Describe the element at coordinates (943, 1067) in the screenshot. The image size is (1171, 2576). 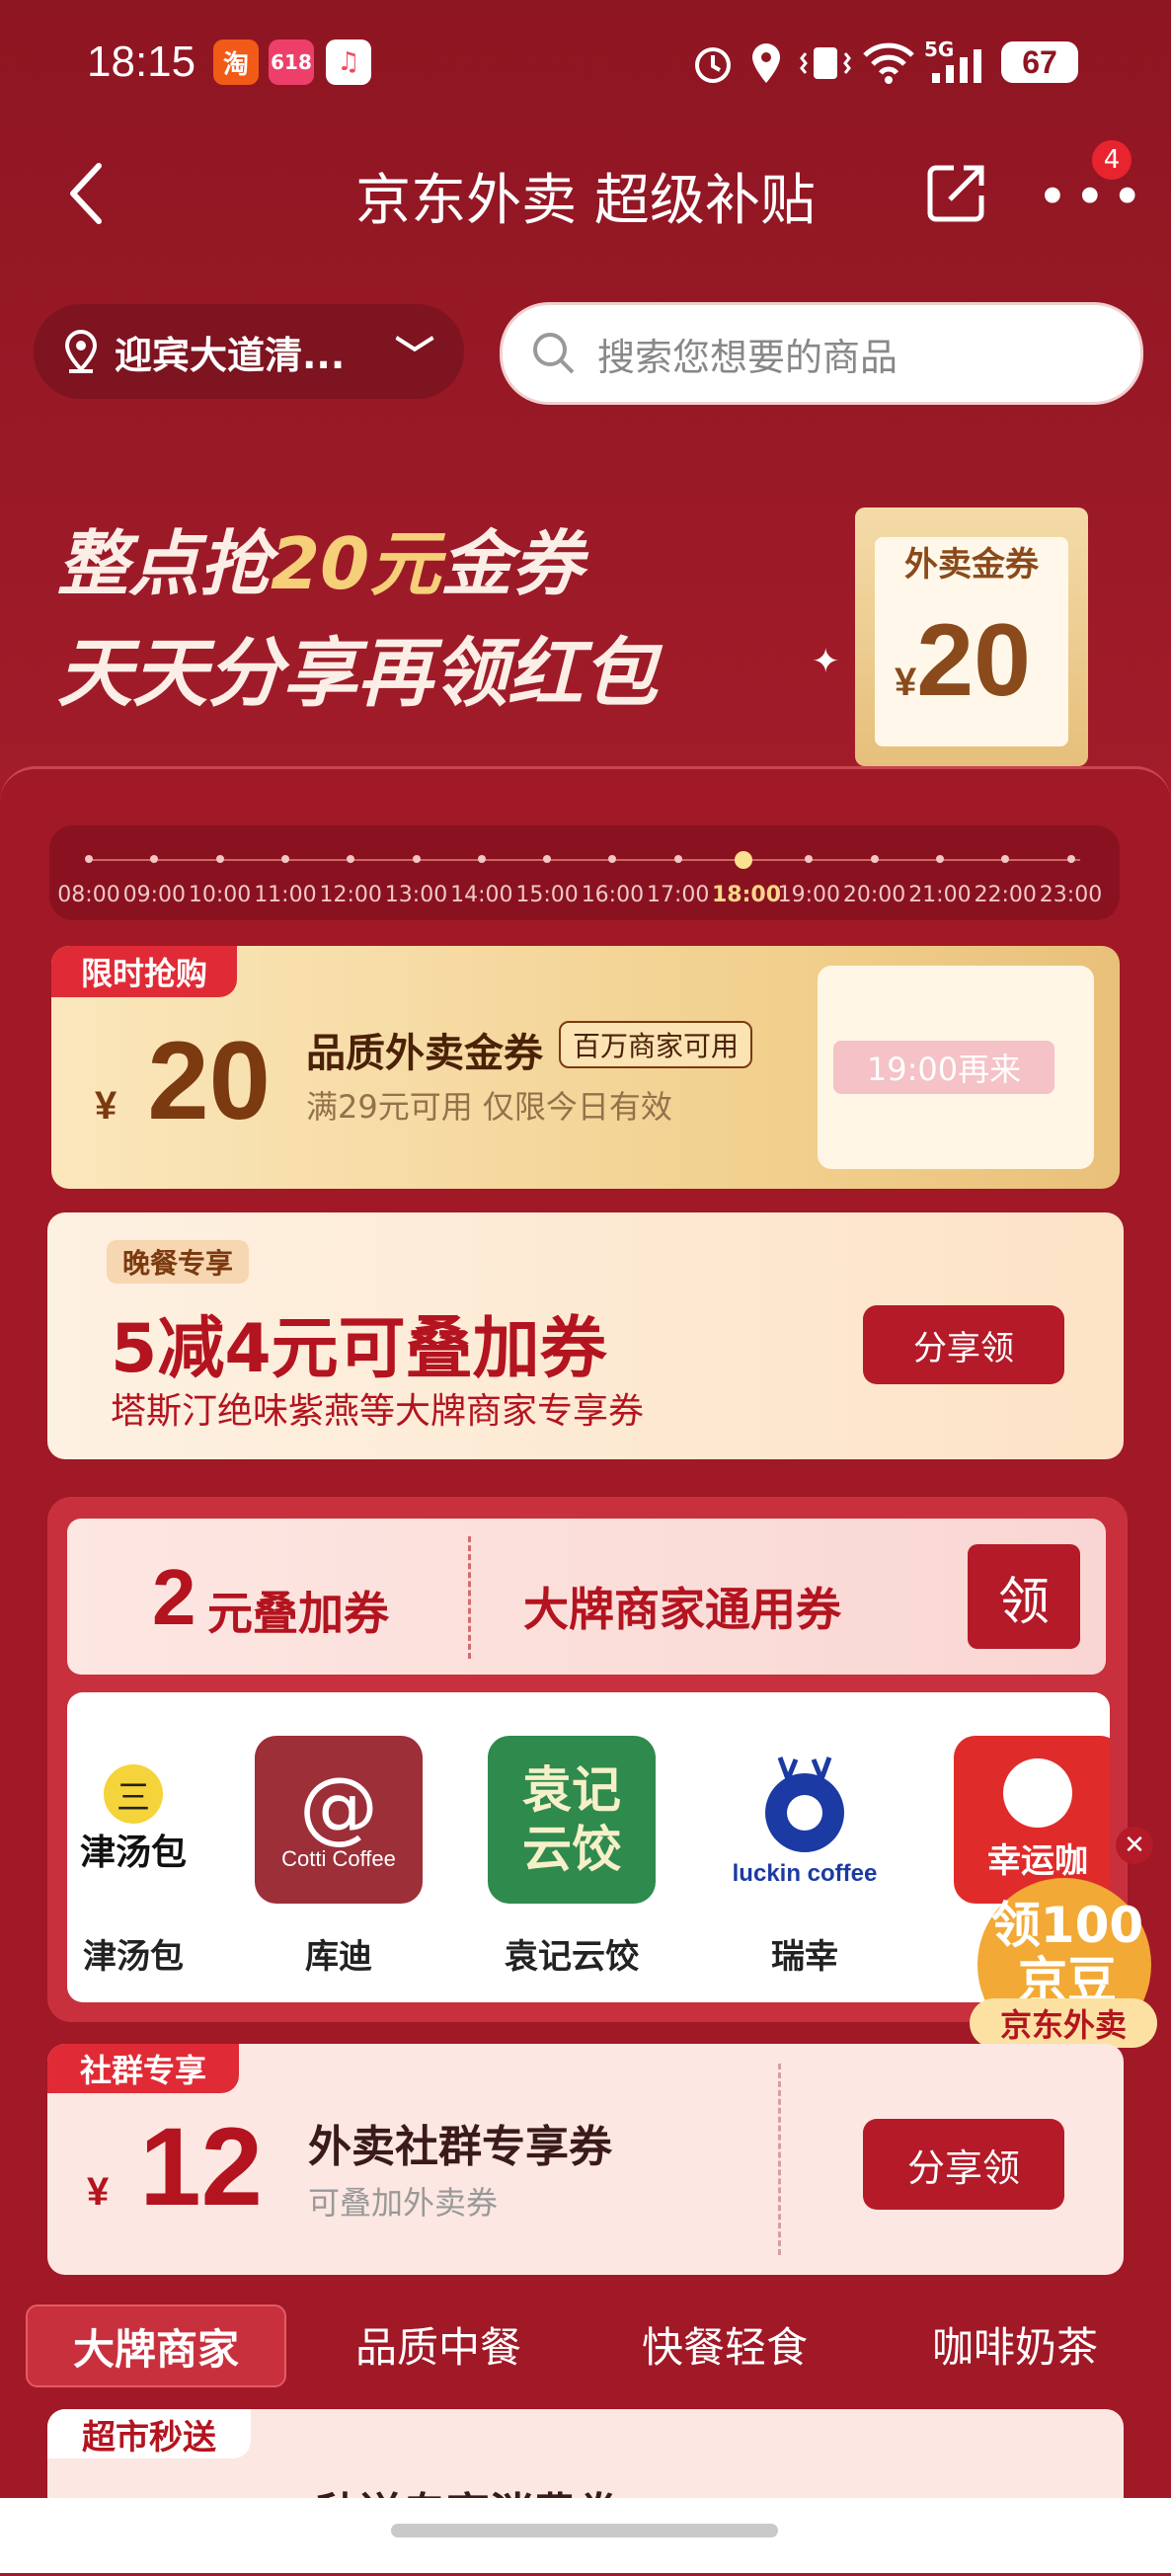
I see `come-back-button: 19:00再来` at that location.